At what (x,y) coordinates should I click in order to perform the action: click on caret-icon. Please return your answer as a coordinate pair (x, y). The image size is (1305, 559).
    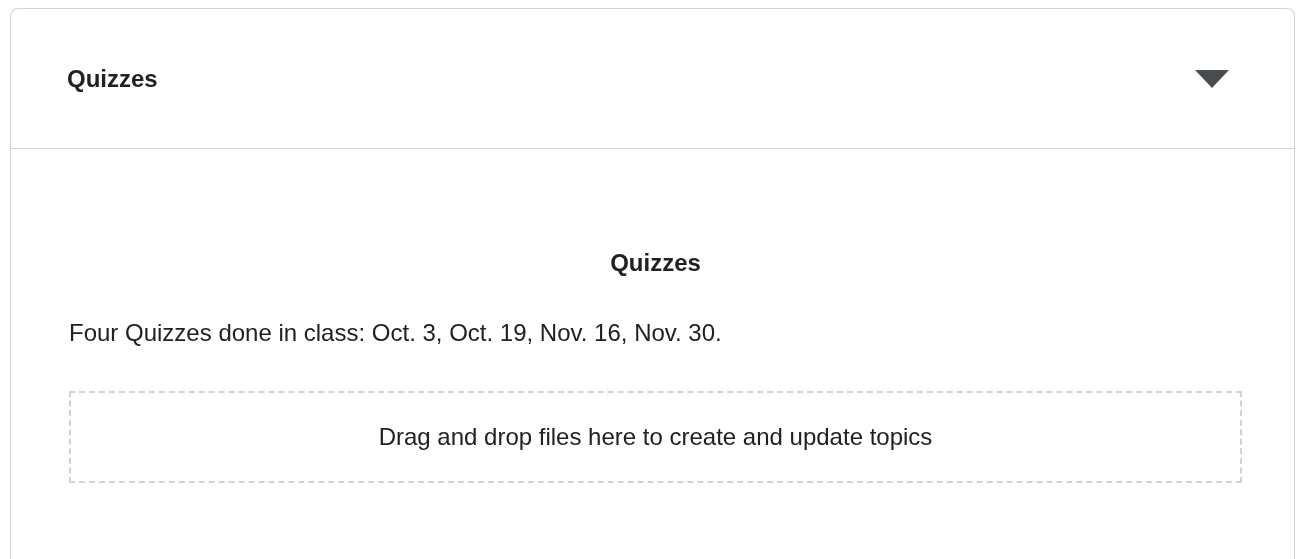
    Looking at the image, I should click on (1212, 78).